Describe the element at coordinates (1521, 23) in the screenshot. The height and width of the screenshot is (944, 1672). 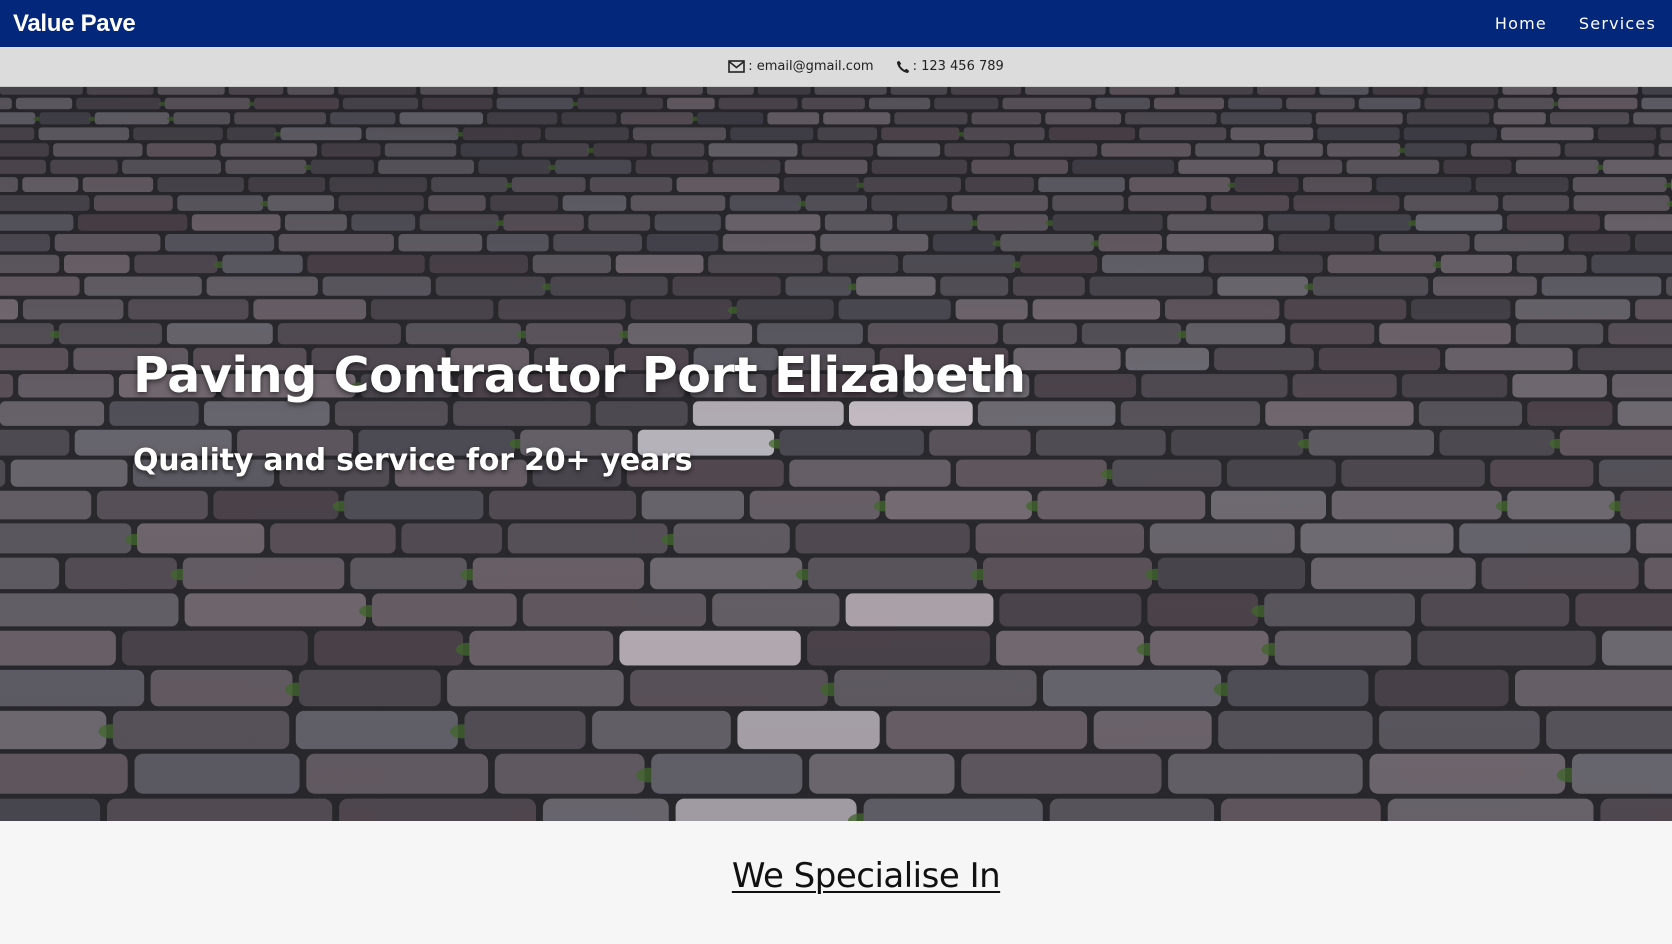
I see `nav-link-home: Home` at that location.